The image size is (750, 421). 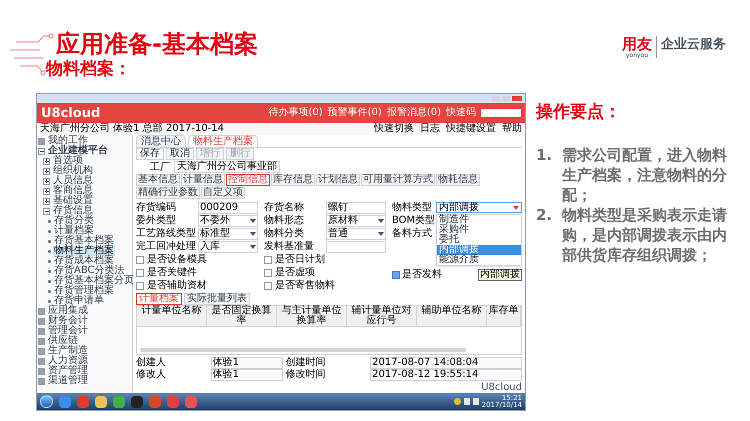 I want to click on sidebar-item: 存货成本档案, so click(x=84, y=261).